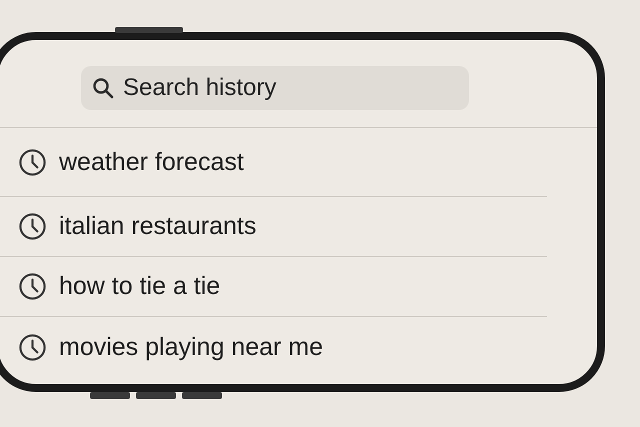 This screenshot has width=640, height=427. I want to click on history-item: italian restaurants, so click(157, 226).